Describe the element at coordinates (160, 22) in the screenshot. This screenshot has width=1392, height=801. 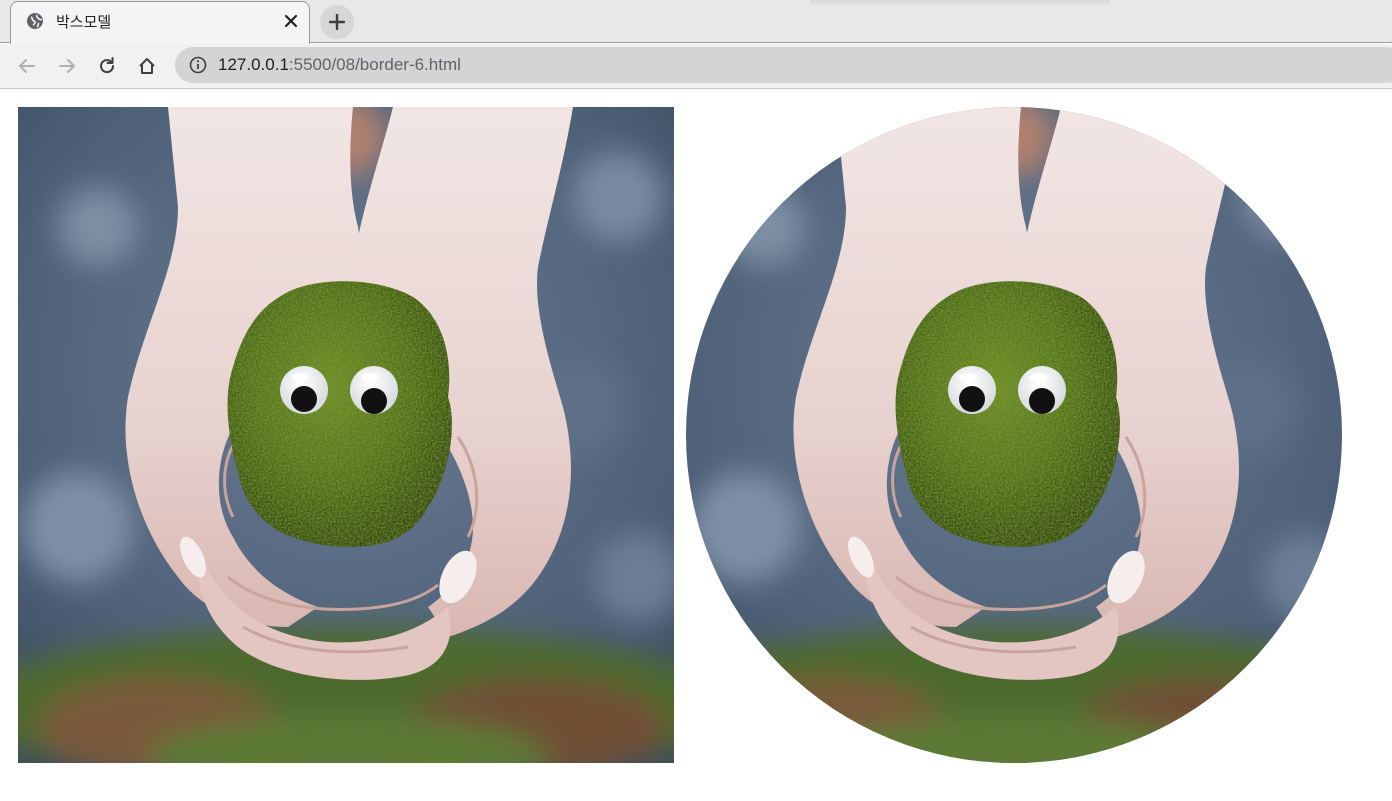
I see `browser-tab: 박스모델` at that location.